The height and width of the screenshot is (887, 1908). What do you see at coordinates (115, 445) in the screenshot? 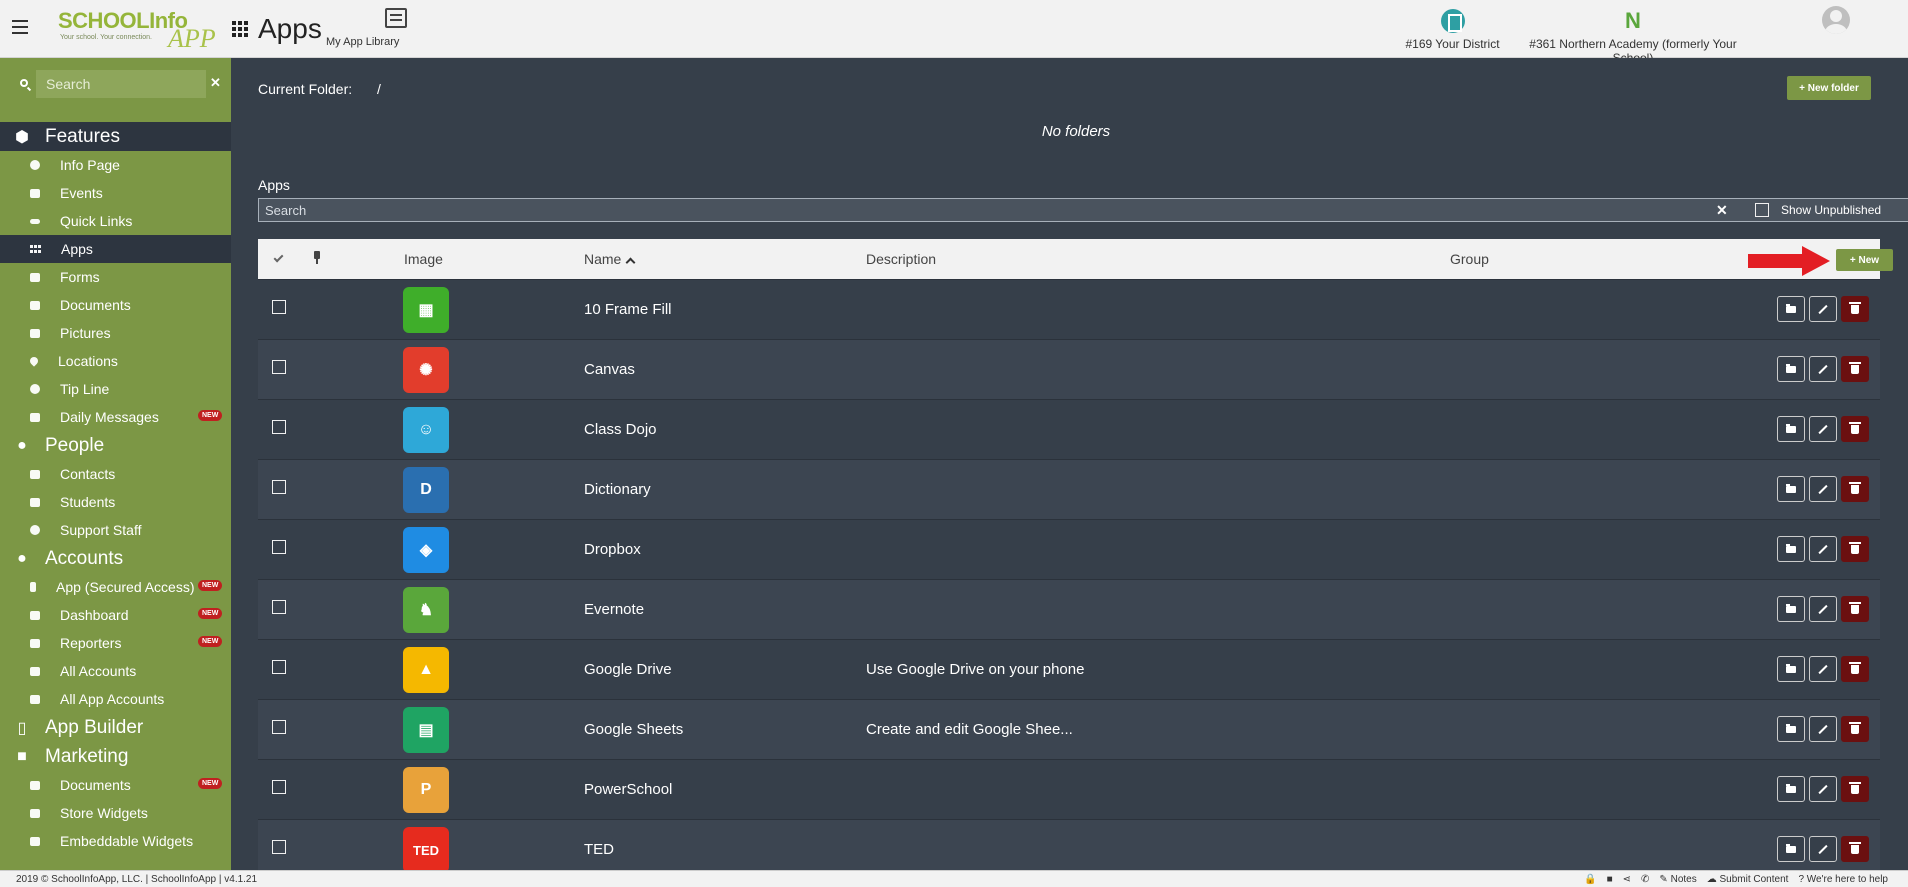
I see `sidebar-section-people: ● People` at bounding box center [115, 445].